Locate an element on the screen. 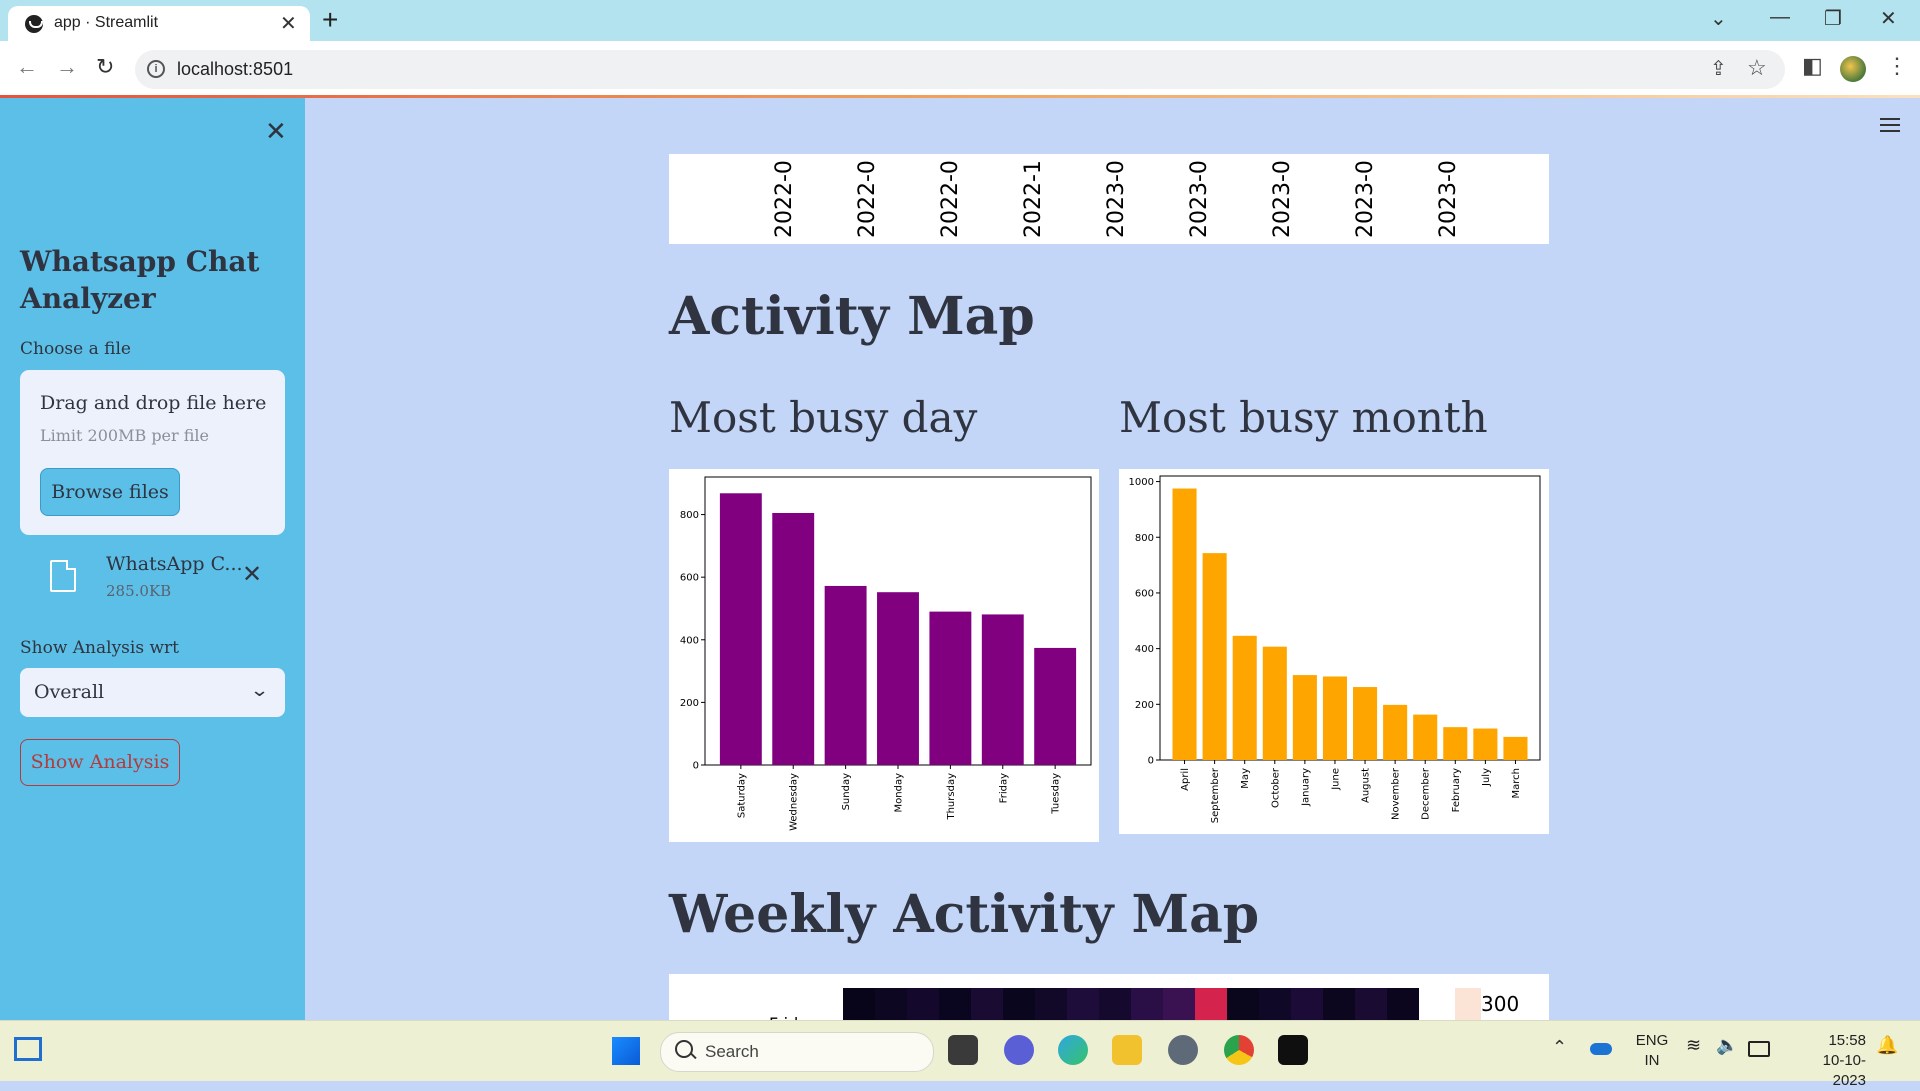 The width and height of the screenshot is (1920, 1091). x-tick-label: June is located at coordinates (1335, 779).